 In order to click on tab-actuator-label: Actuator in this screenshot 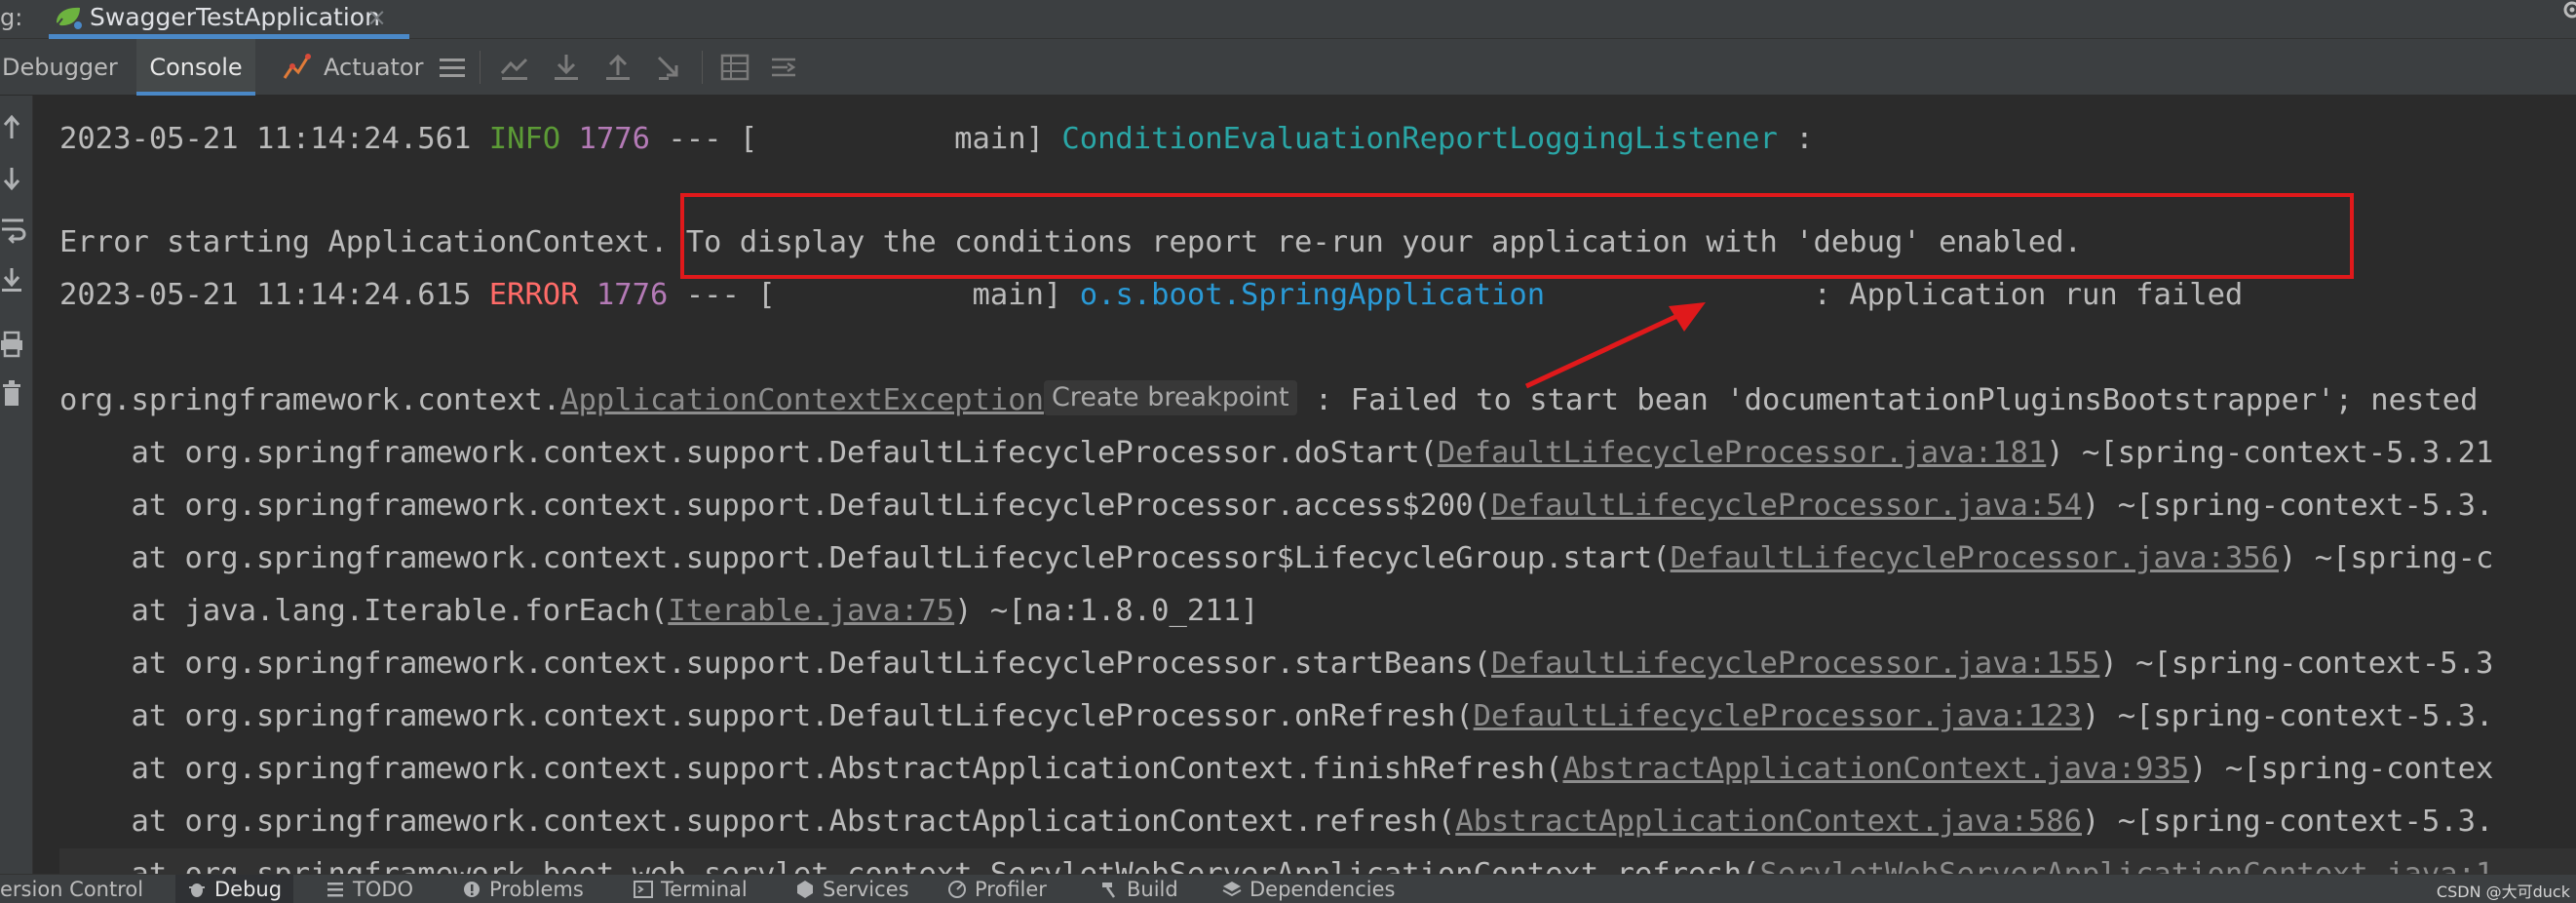, I will do `click(374, 67)`.